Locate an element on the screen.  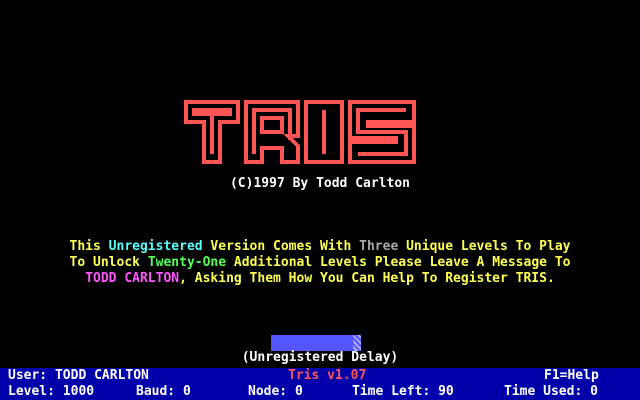
help-key-hint: F1=Help is located at coordinates (571, 376).